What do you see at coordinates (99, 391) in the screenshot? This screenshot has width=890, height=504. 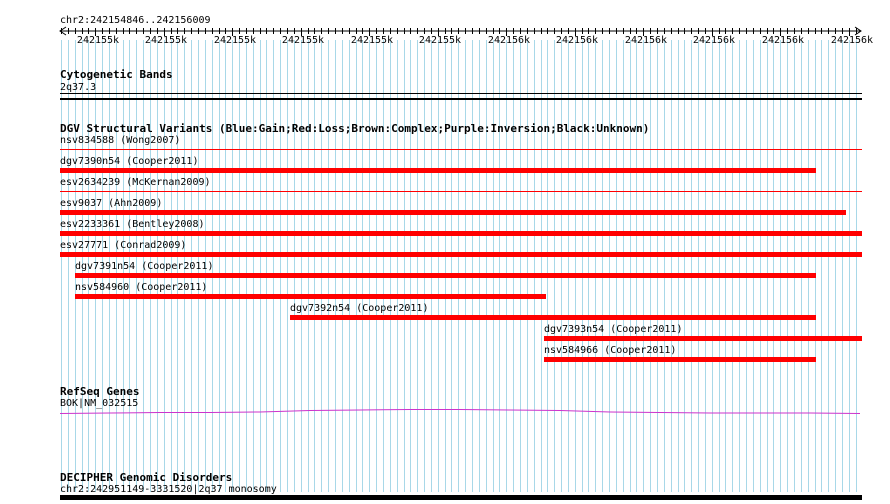 I see `track-title-refseq-genes: RefSeq Genes` at bounding box center [99, 391].